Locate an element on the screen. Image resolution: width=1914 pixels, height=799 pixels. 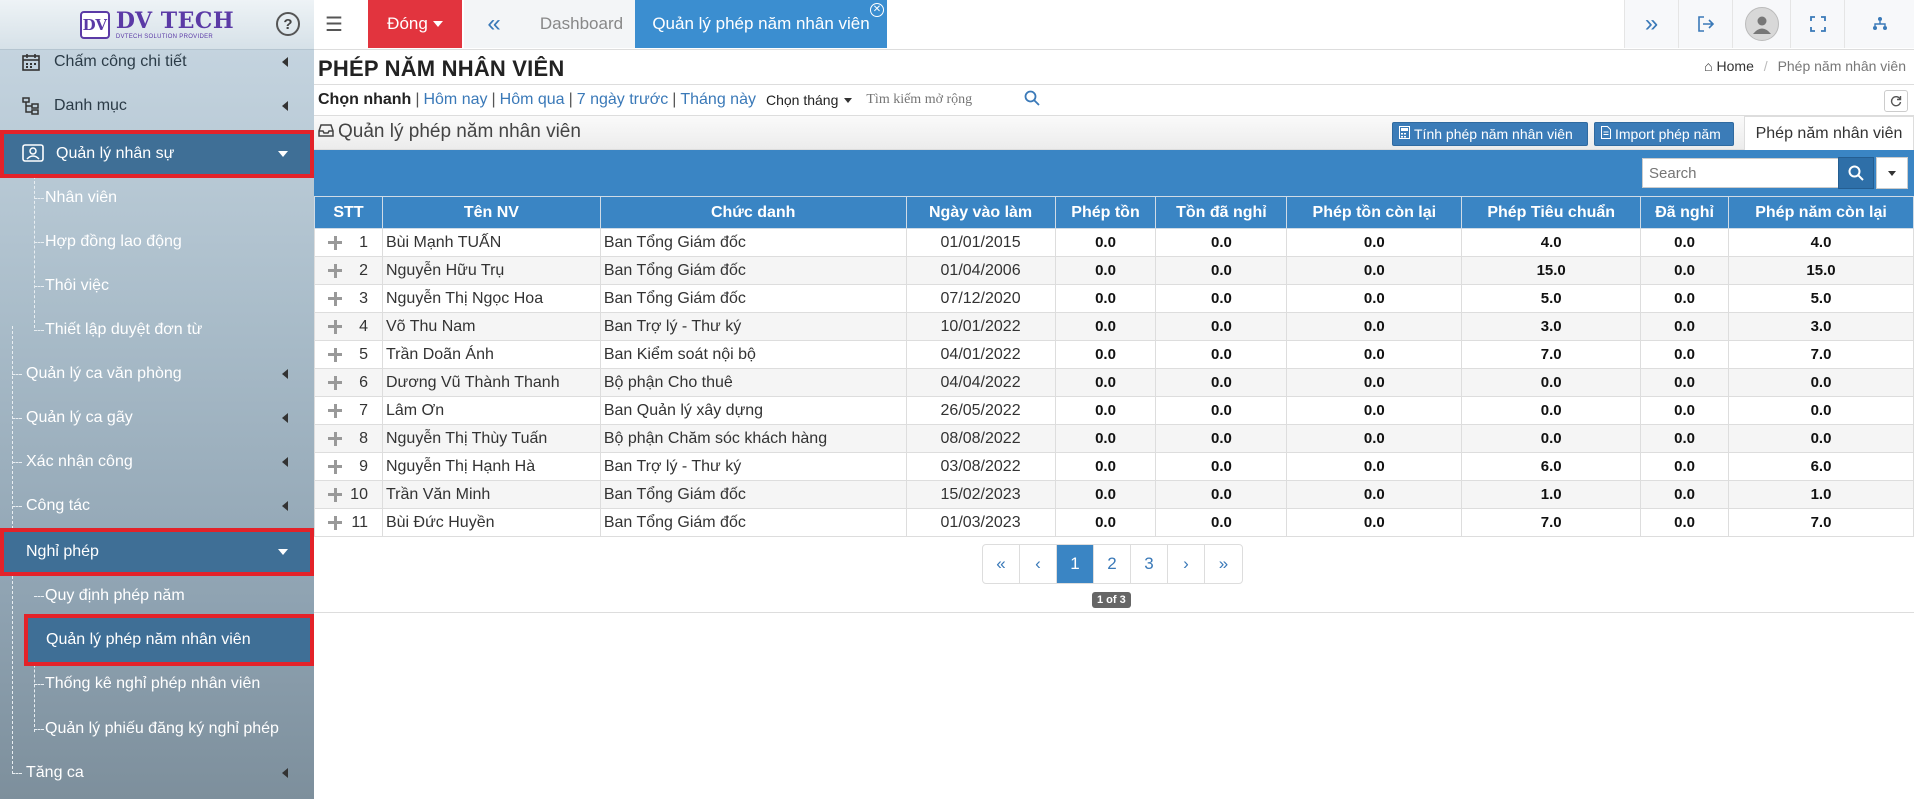
logout-button is located at coordinates (1705, 24).